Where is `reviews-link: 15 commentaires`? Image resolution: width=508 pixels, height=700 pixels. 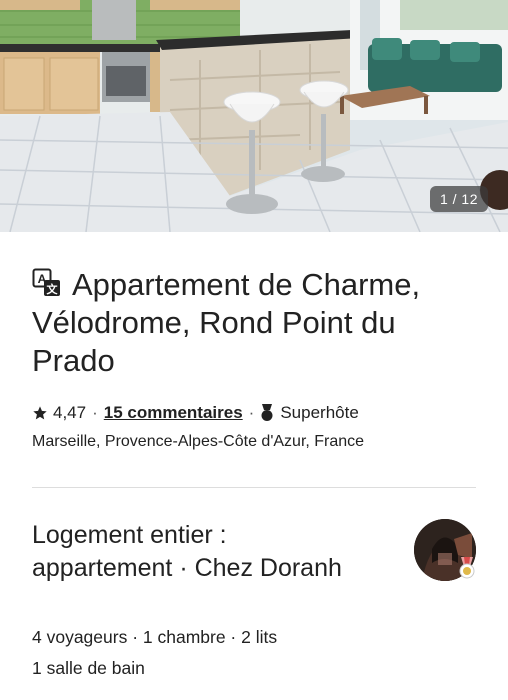 reviews-link: 15 commentaires is located at coordinates (173, 413).